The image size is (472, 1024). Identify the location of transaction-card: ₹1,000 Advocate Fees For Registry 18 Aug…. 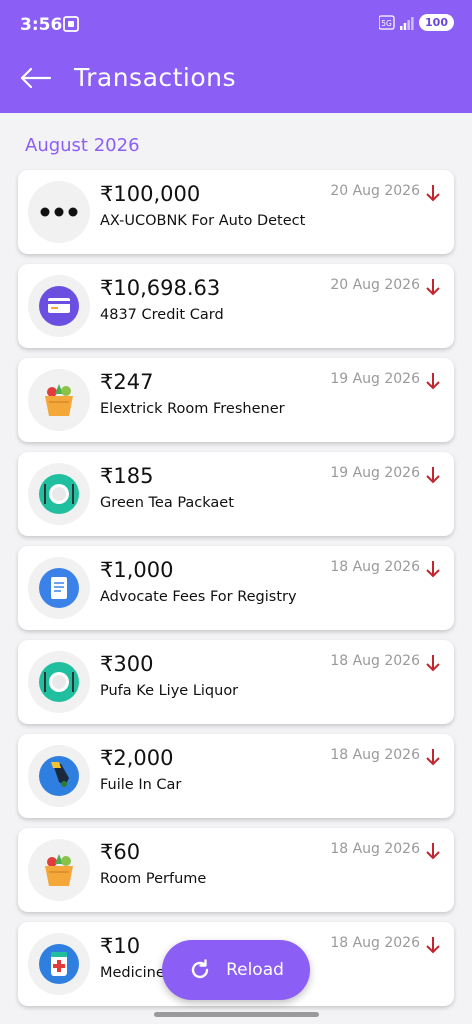
(236, 588).